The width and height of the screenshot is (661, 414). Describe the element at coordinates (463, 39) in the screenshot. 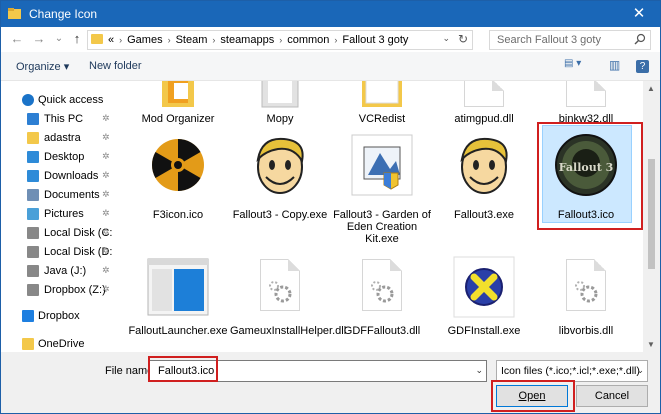

I see `refresh-icon: ↻` at that location.